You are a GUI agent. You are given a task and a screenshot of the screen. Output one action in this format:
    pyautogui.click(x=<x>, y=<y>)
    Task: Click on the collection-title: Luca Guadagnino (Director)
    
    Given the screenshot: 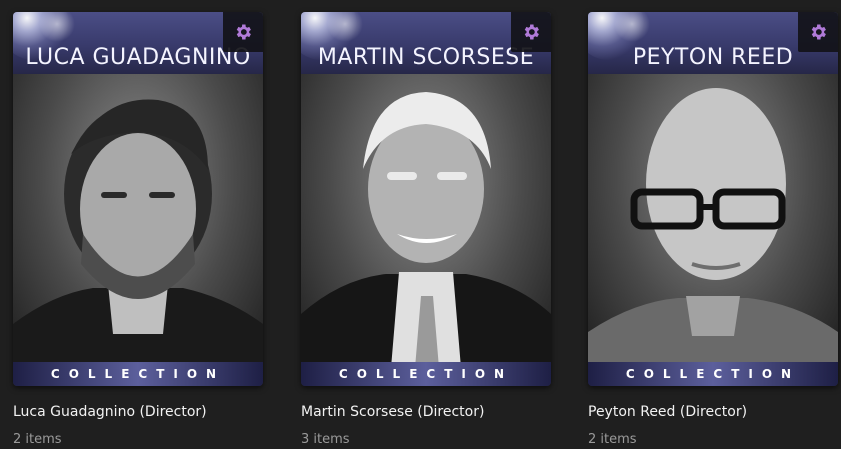 What is the action you would take?
    pyautogui.click(x=138, y=412)
    